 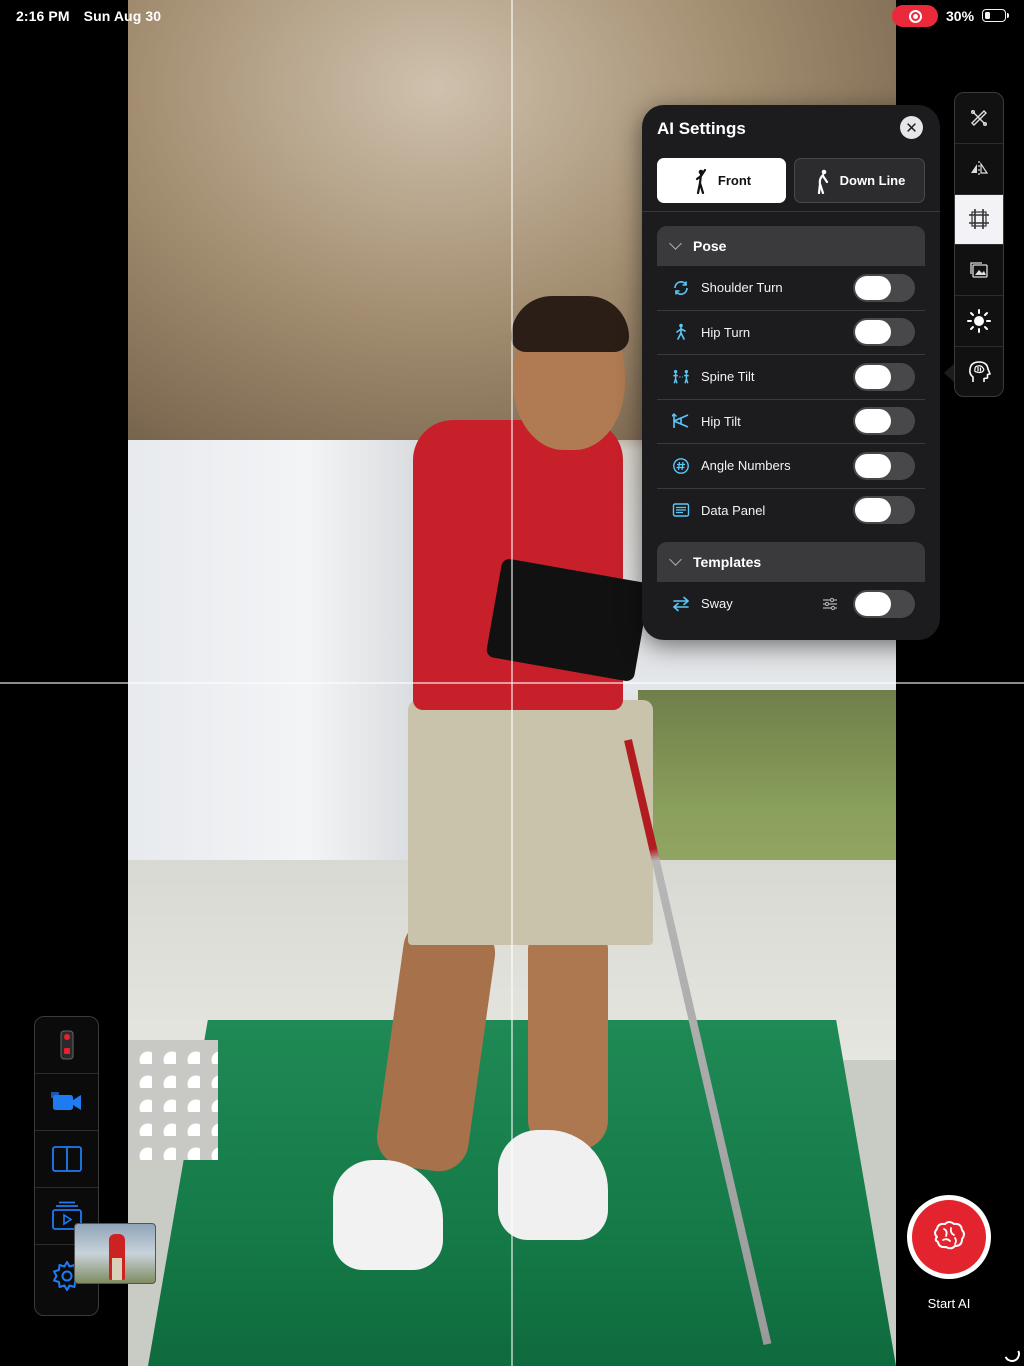 What do you see at coordinates (681, 332) in the screenshot?
I see `hip-turn-icon` at bounding box center [681, 332].